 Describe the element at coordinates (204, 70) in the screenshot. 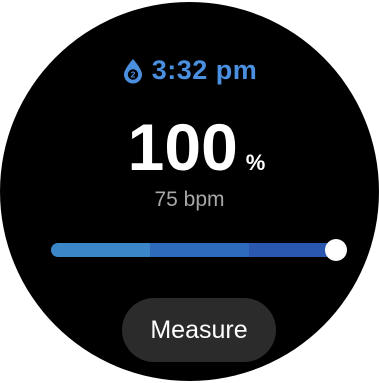

I see `time-label: 3:32 pm` at that location.